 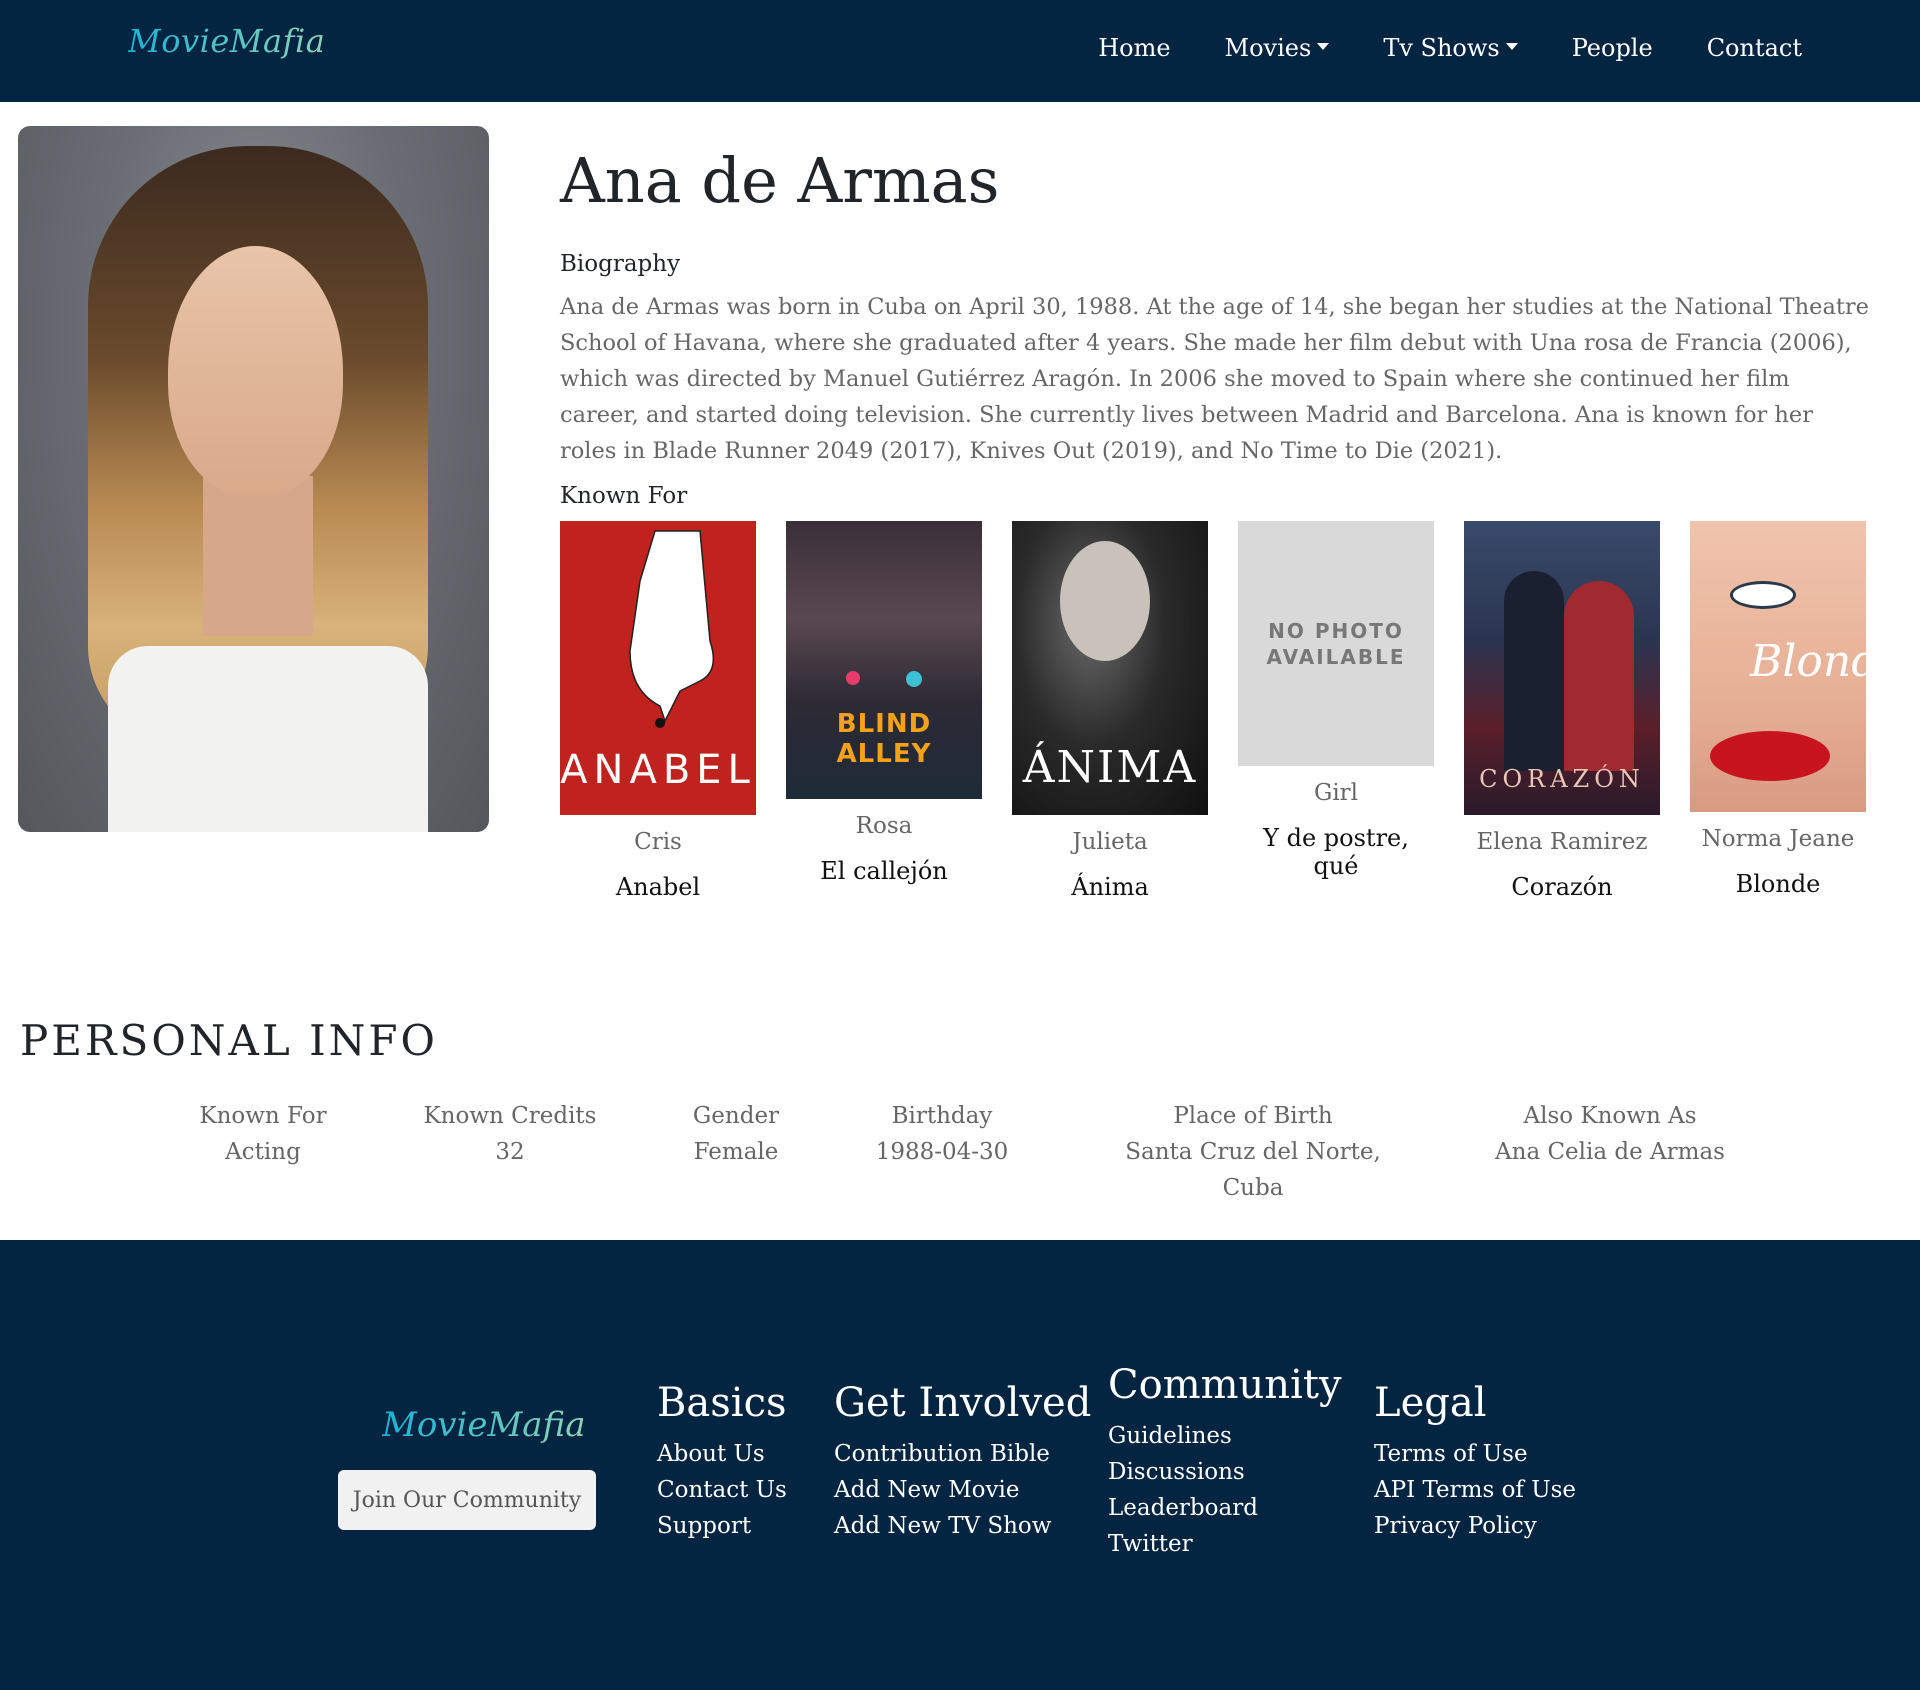 I want to click on nav-contact: Contact, so click(x=1754, y=48).